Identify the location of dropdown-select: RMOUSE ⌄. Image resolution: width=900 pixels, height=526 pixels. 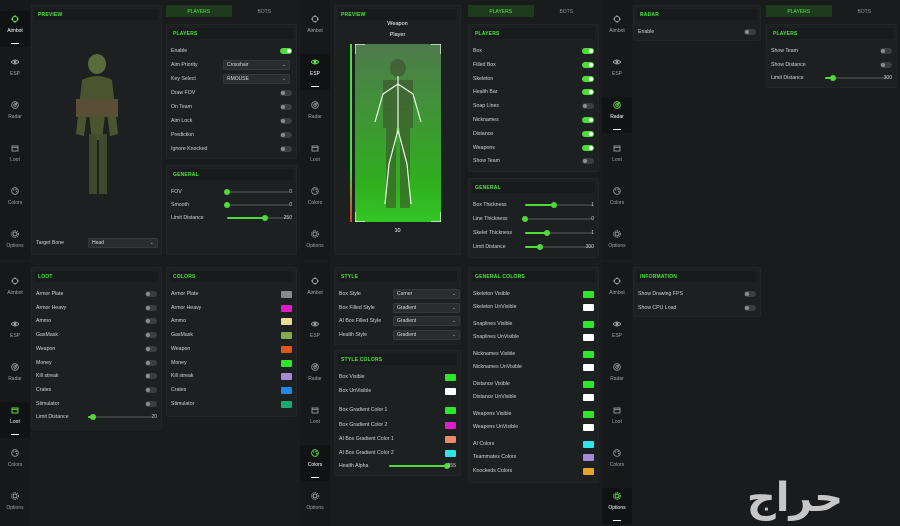
(256, 79).